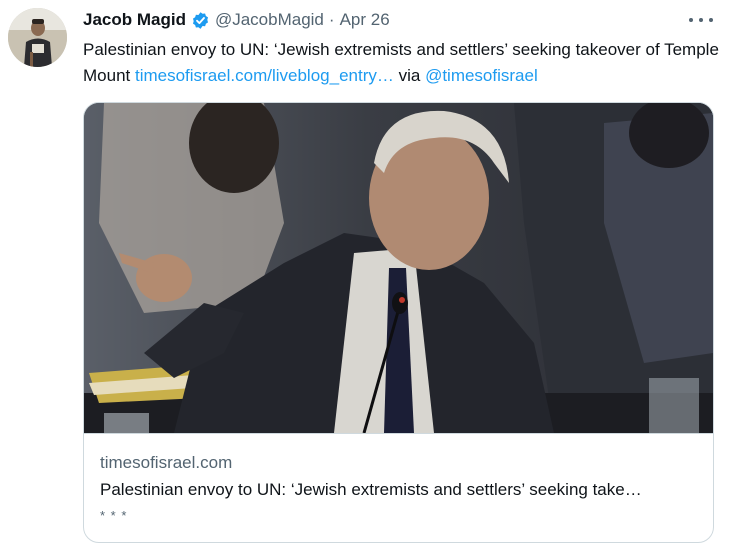  What do you see at coordinates (269, 20) in the screenshot?
I see `author-handle: @JacobMagid` at bounding box center [269, 20].